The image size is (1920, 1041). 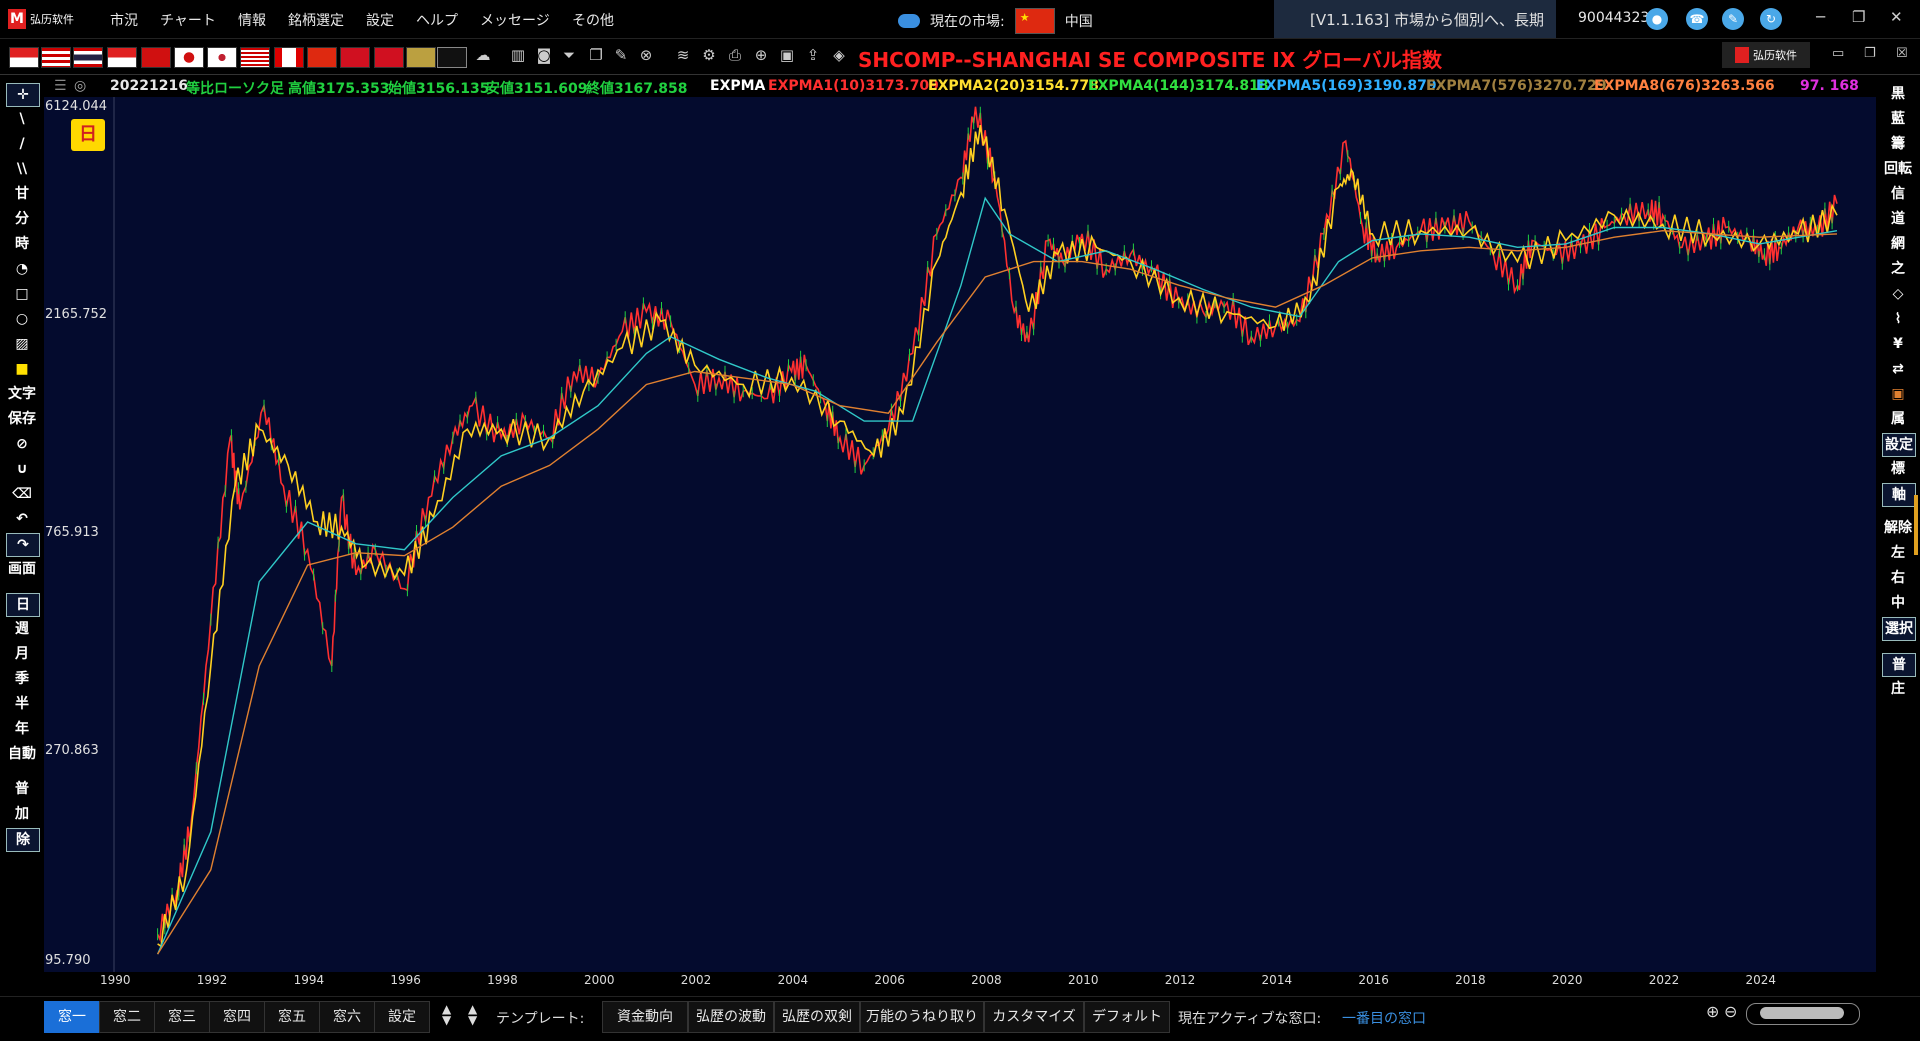 I want to click on normal-tool: 普, so click(x=22, y=789).